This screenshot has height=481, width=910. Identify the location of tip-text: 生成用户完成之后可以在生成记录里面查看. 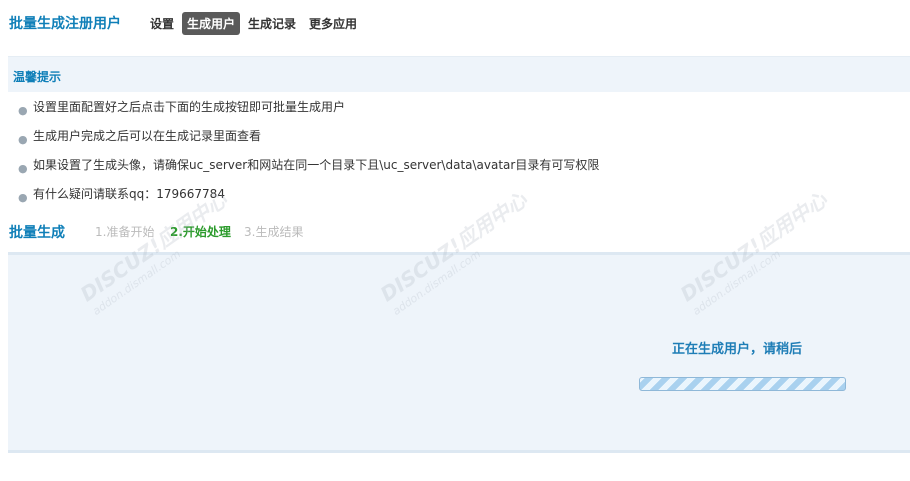
(147, 136).